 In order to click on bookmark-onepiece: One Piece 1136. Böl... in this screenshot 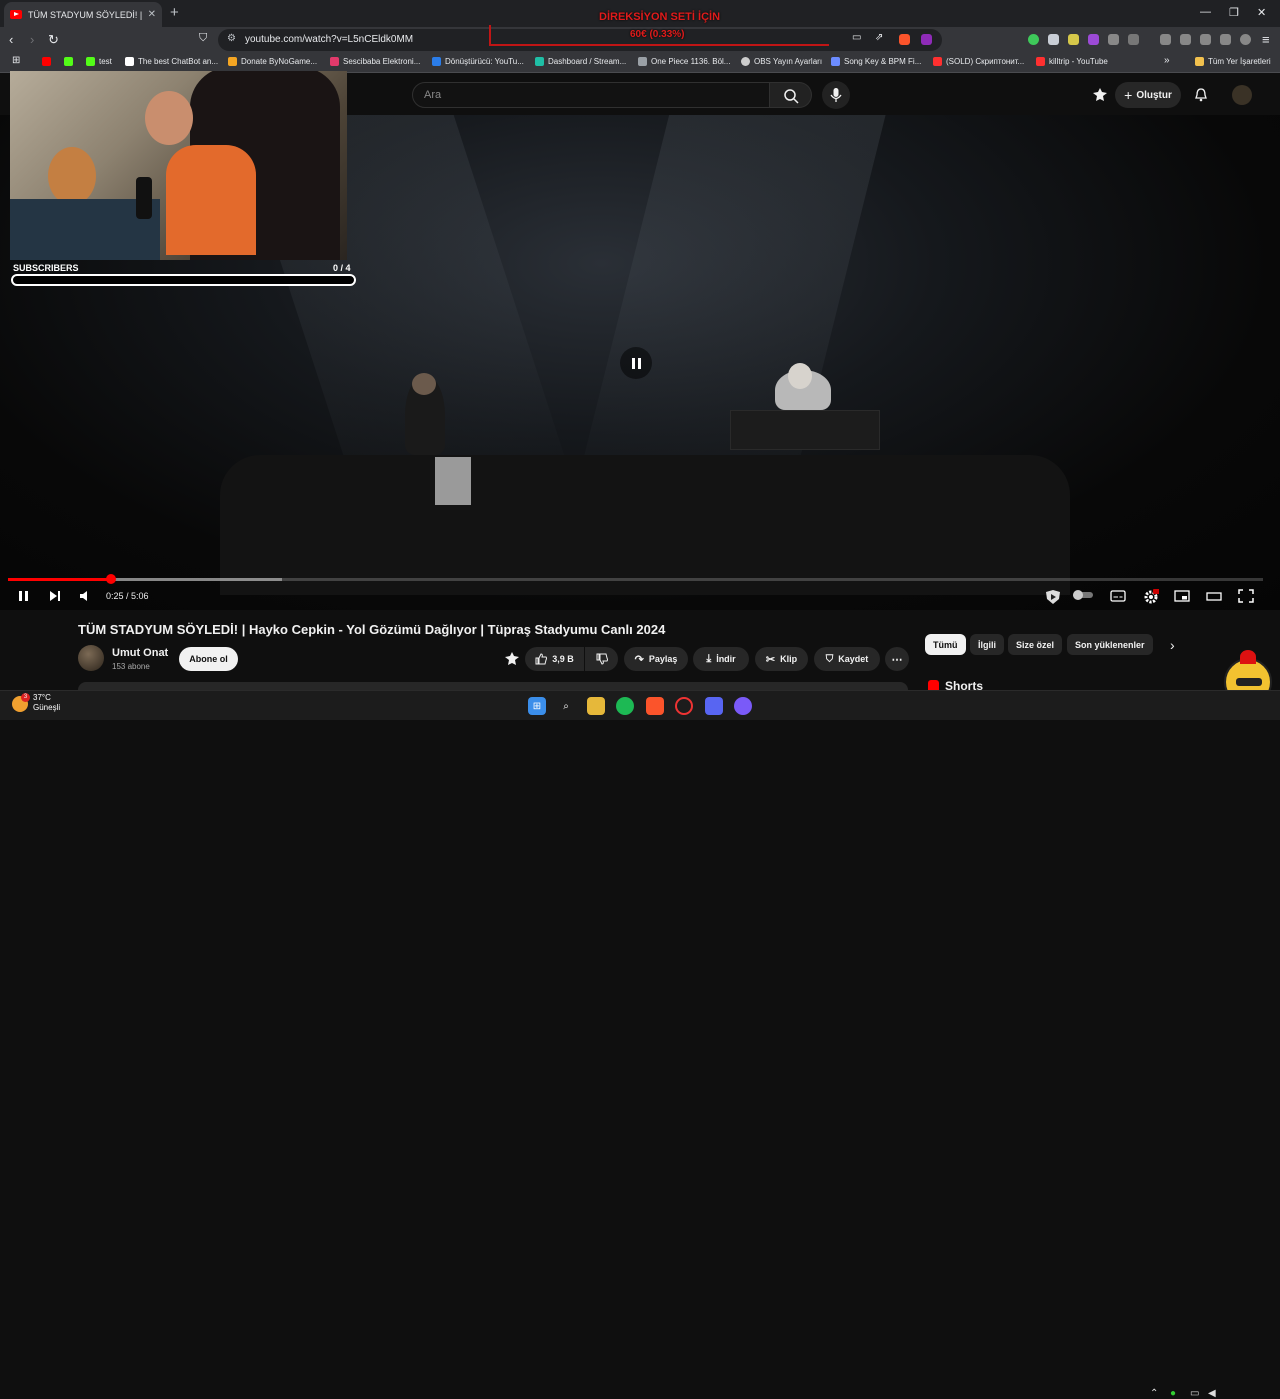, I will do `click(684, 61)`.